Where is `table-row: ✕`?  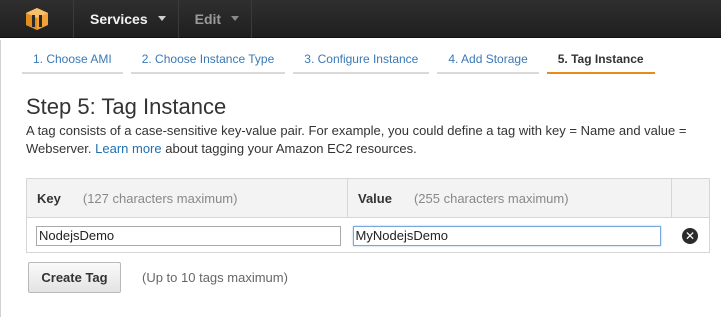 table-row: ✕ is located at coordinates (368, 235).